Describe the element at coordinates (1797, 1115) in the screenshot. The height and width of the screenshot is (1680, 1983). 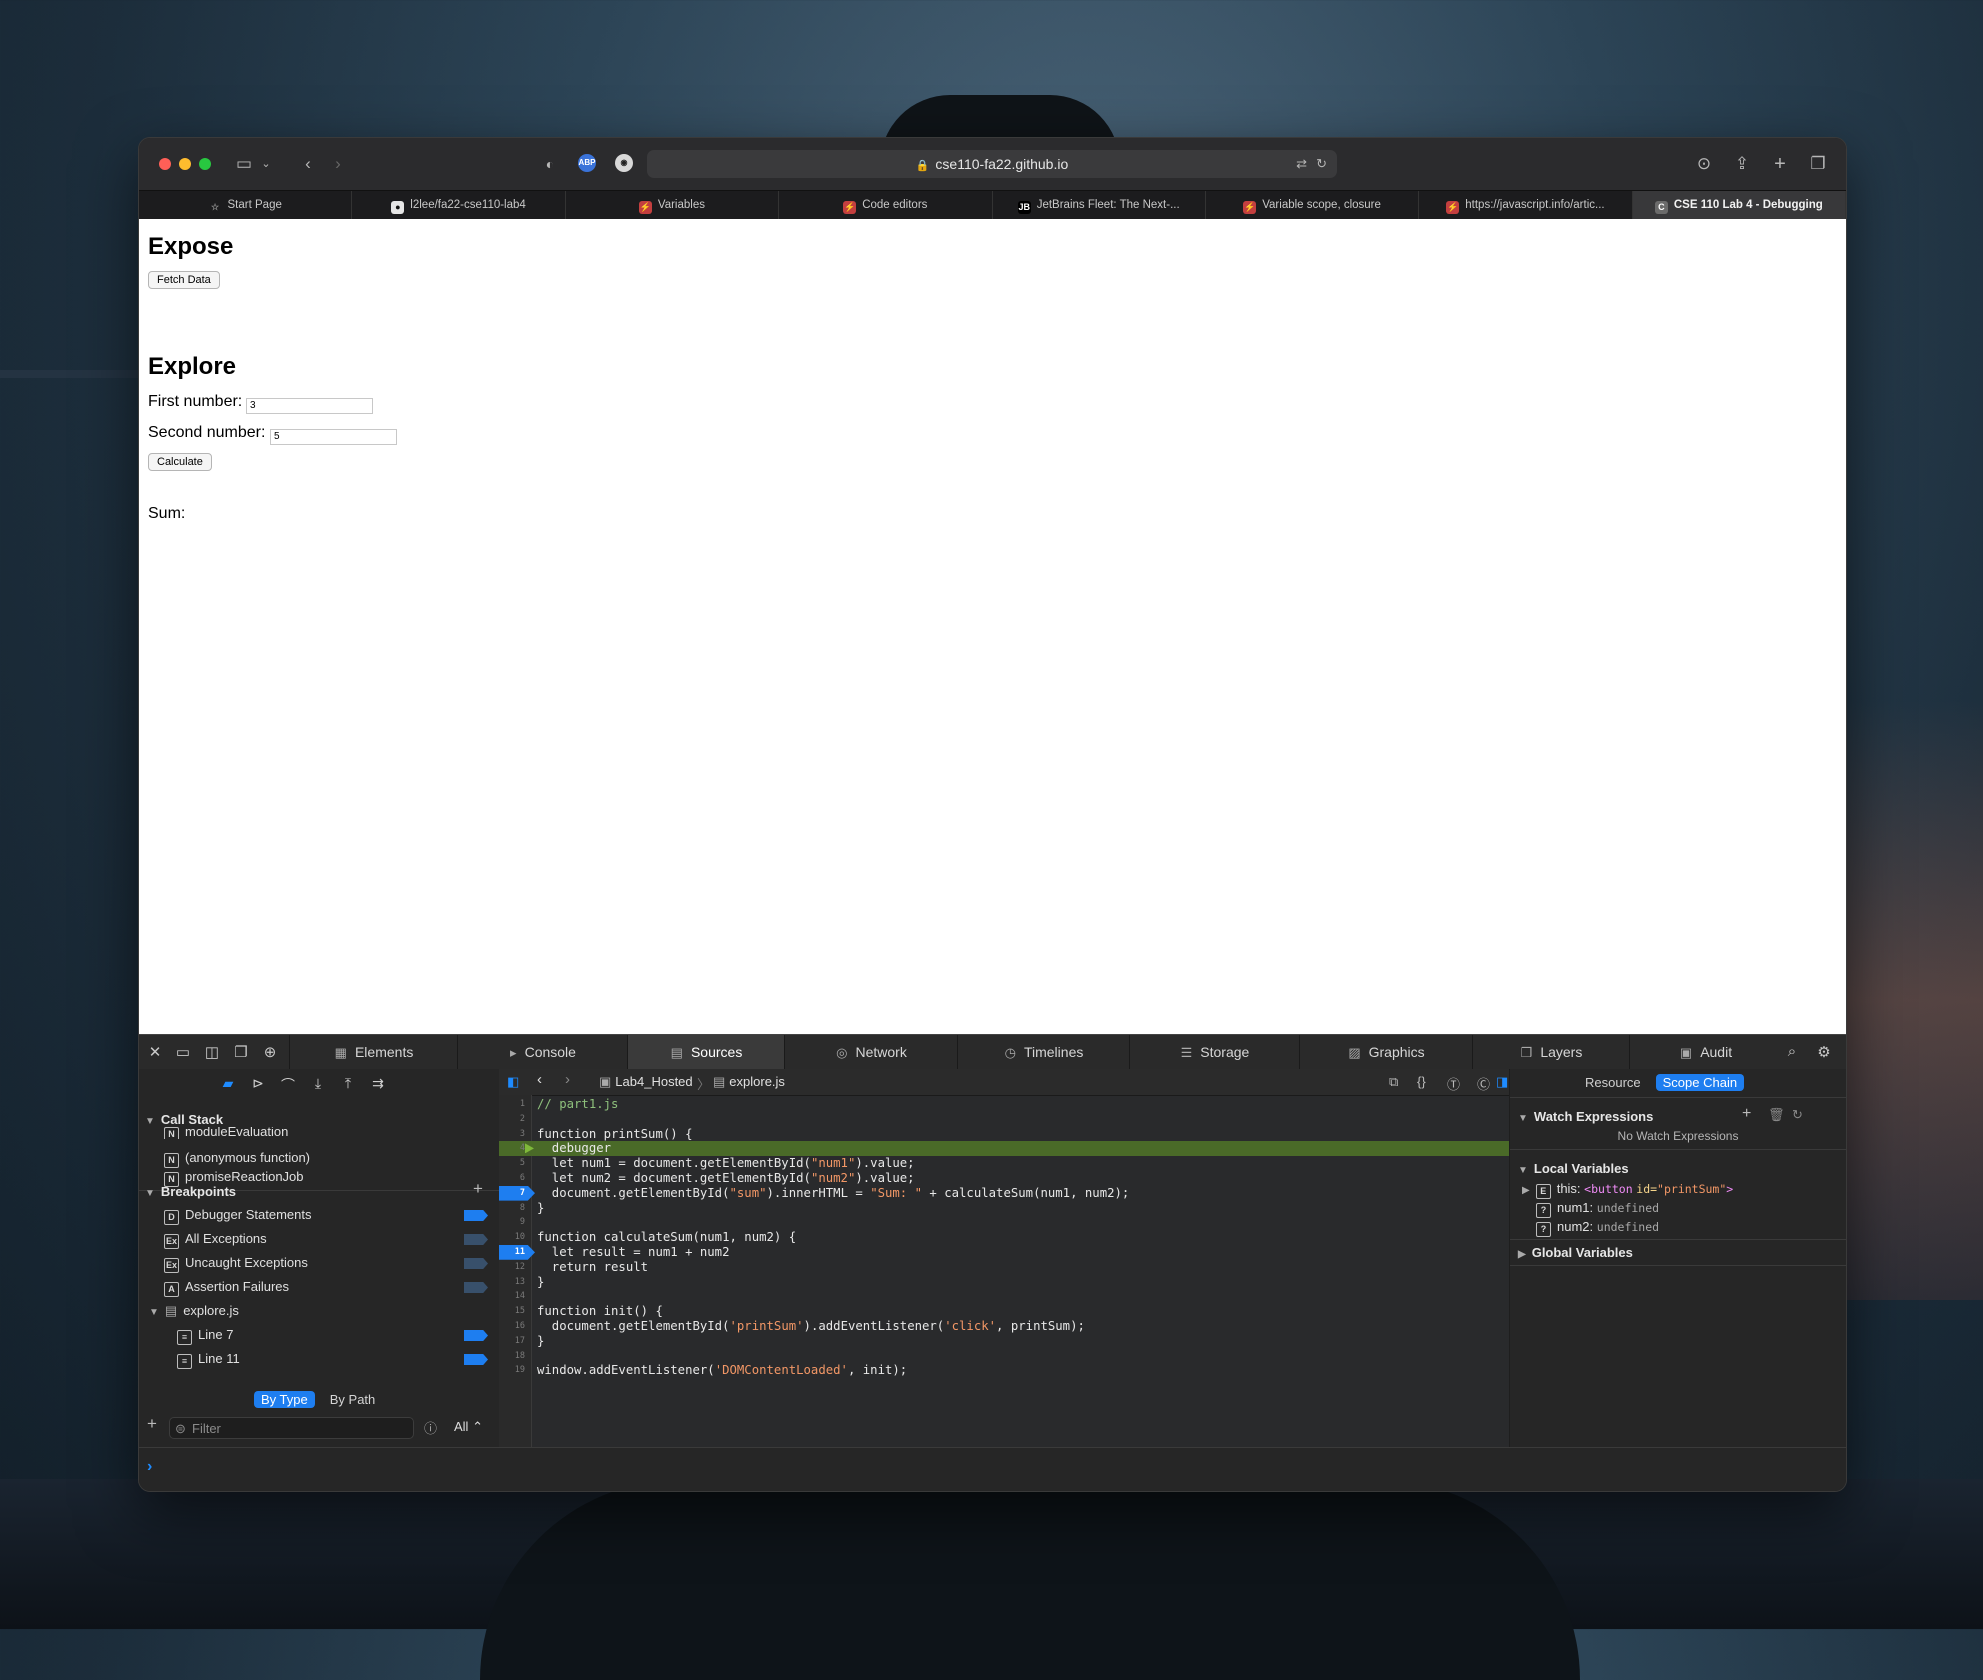
I see `refresh-icon: ↻` at that location.